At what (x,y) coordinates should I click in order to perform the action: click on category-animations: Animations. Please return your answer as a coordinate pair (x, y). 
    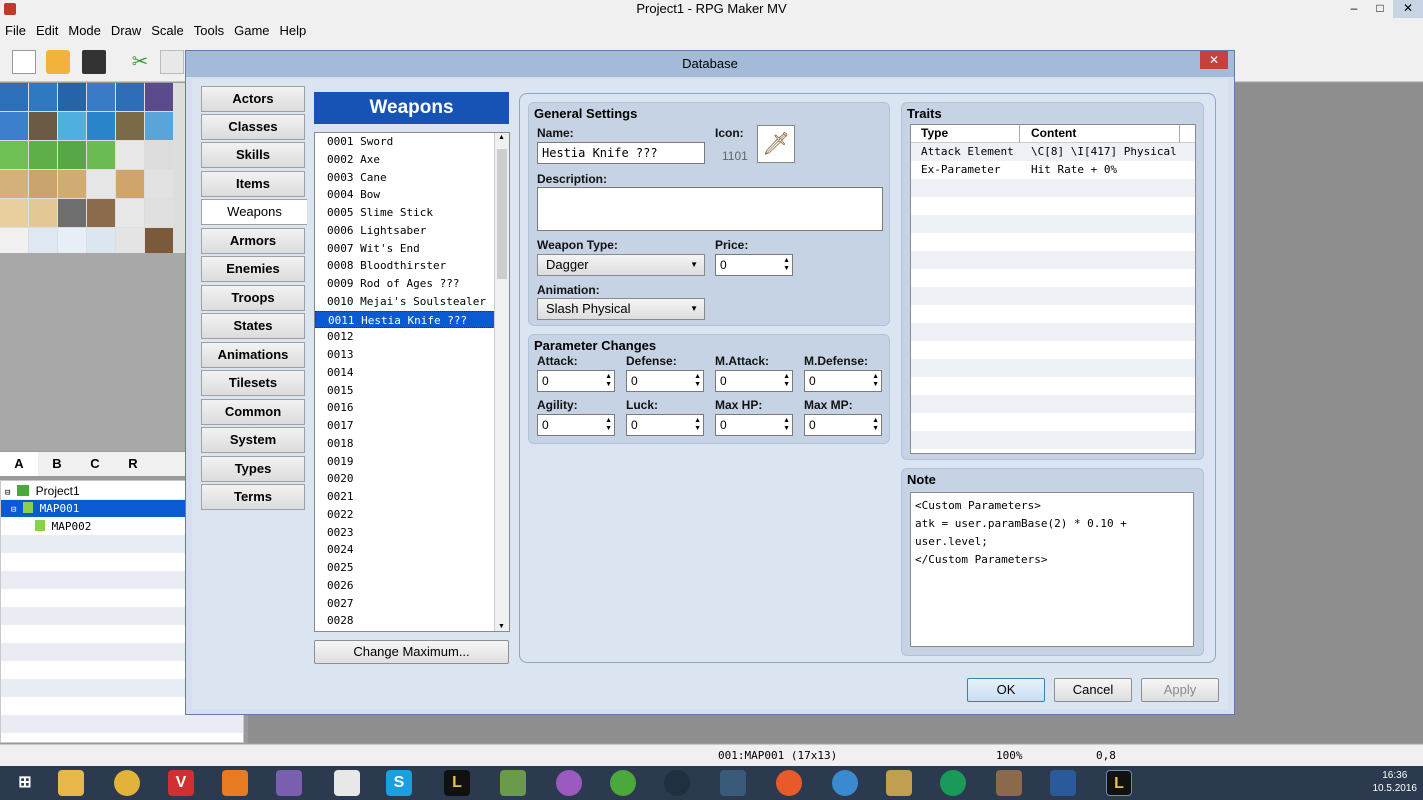
    Looking at the image, I should click on (253, 355).